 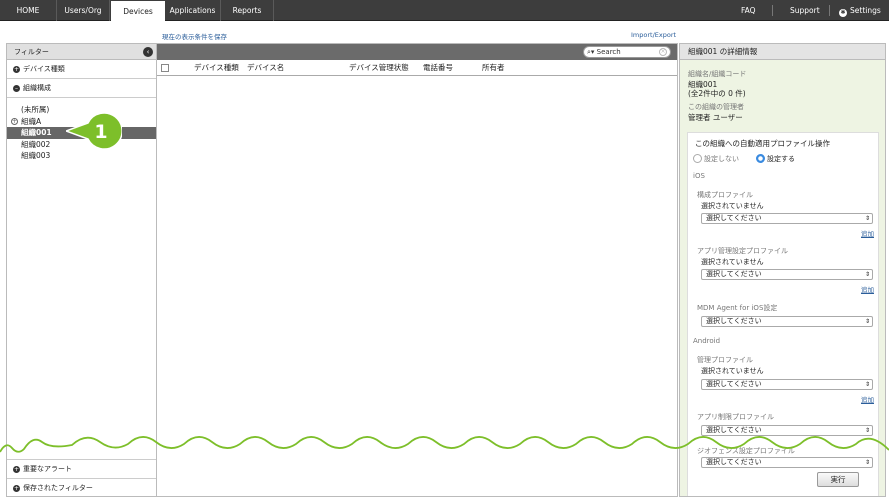 I want to click on app-restrict-profile-select: 選択してください ⇕, so click(x=787, y=430).